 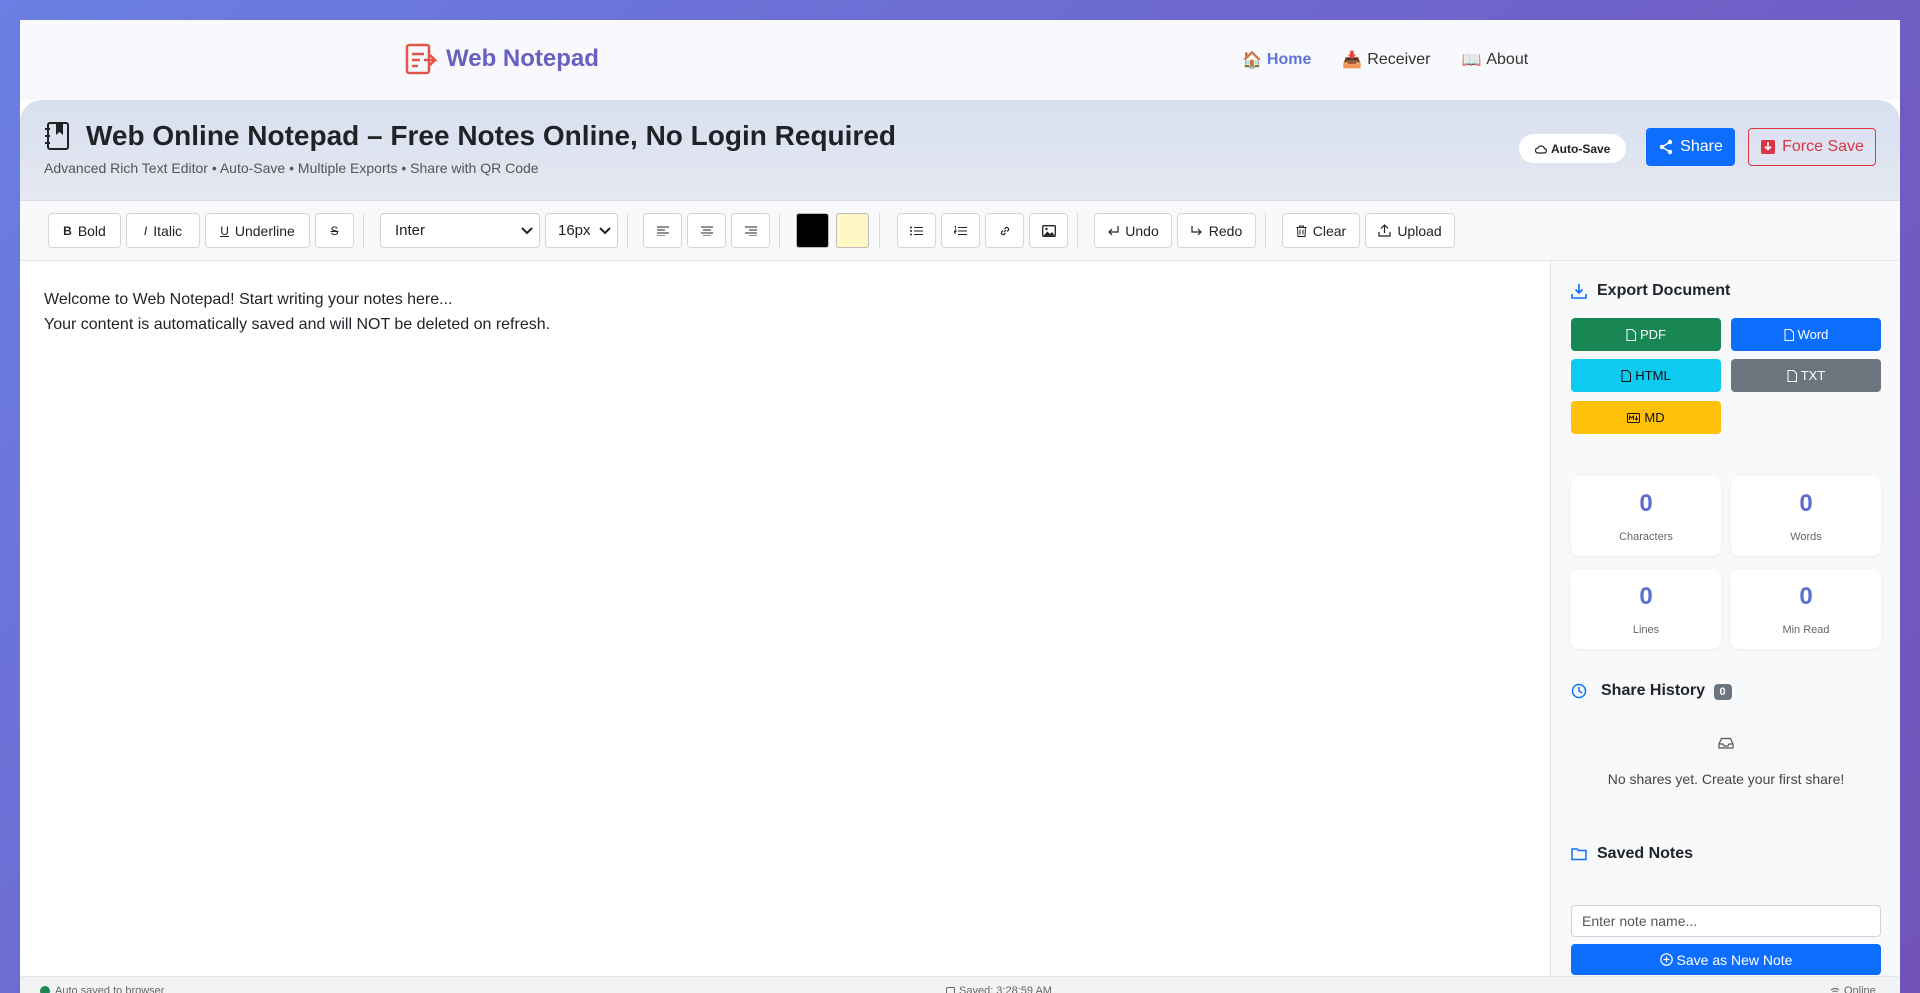 I want to click on status-autosave-text: Auto saved to browser, so click(x=110, y=989).